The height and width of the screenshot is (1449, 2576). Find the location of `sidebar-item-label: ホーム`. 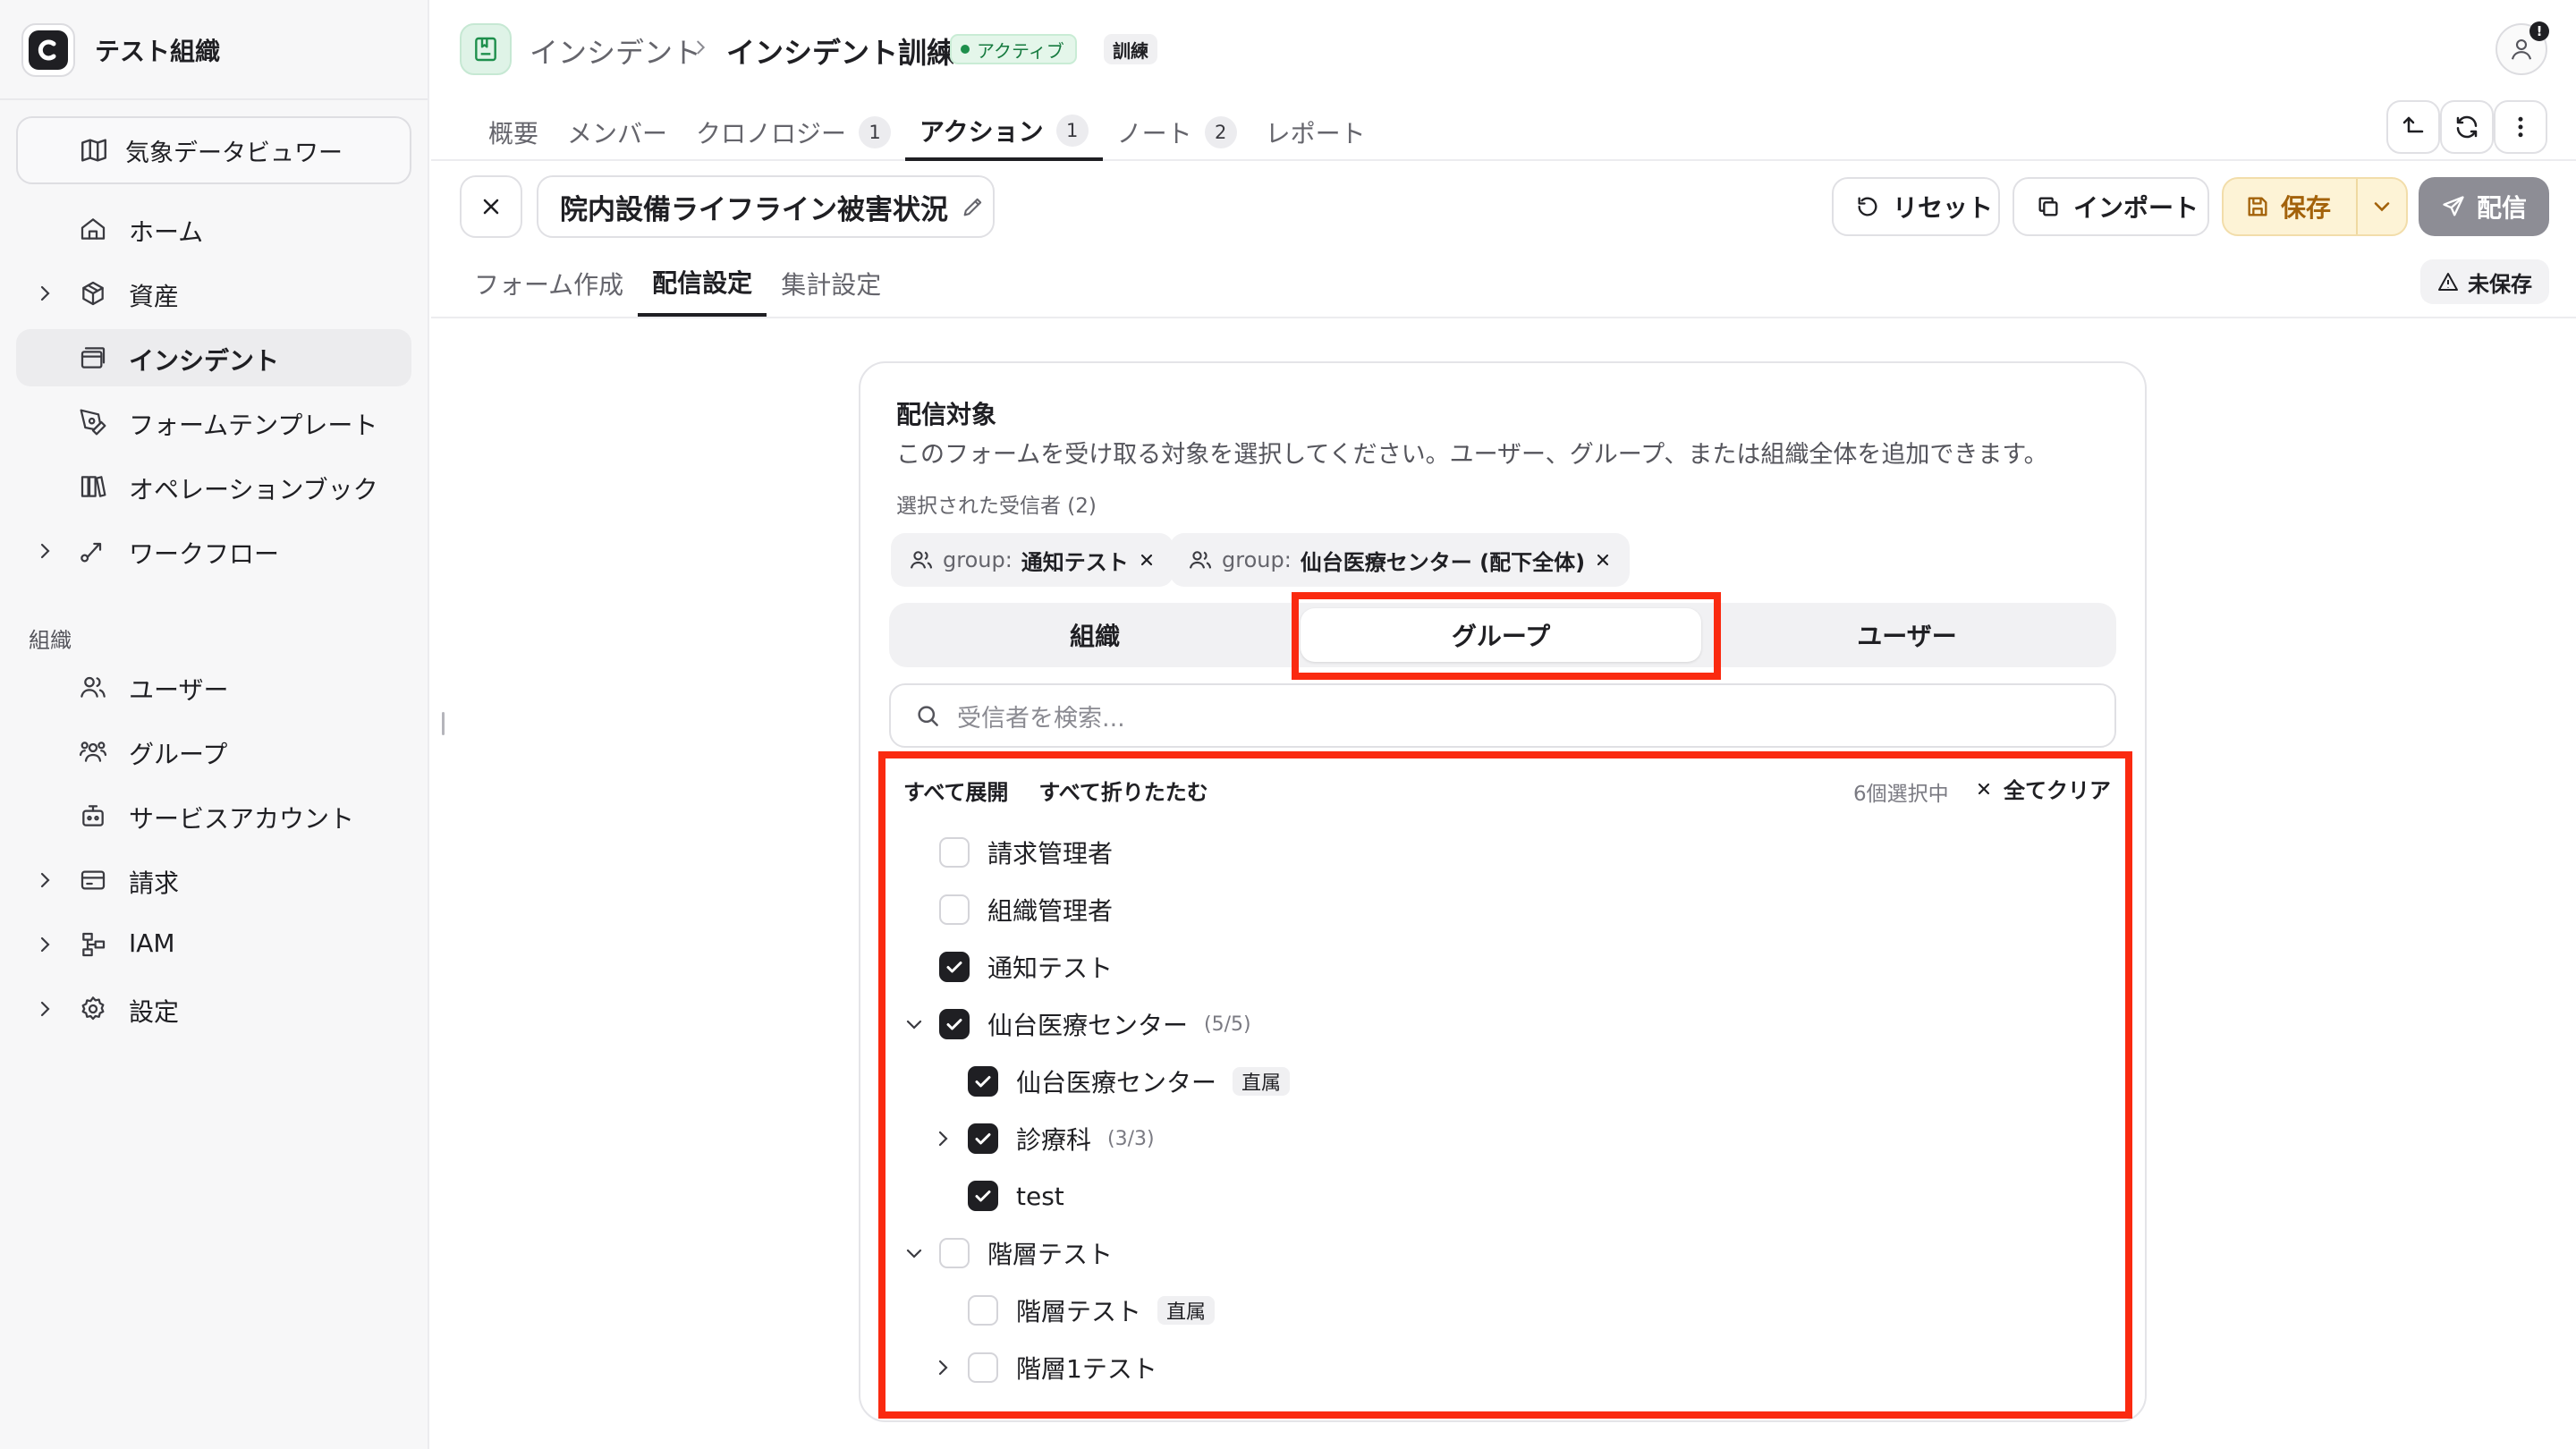

sidebar-item-label: ホーム is located at coordinates (166, 232).